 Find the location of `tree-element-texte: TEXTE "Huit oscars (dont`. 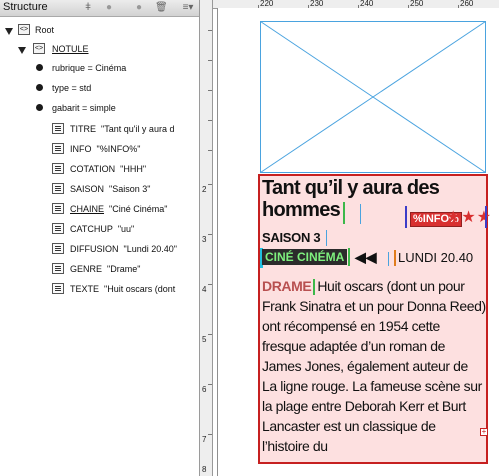

tree-element-texte: TEXTE "Huit oscars (dont is located at coordinates (122, 289).